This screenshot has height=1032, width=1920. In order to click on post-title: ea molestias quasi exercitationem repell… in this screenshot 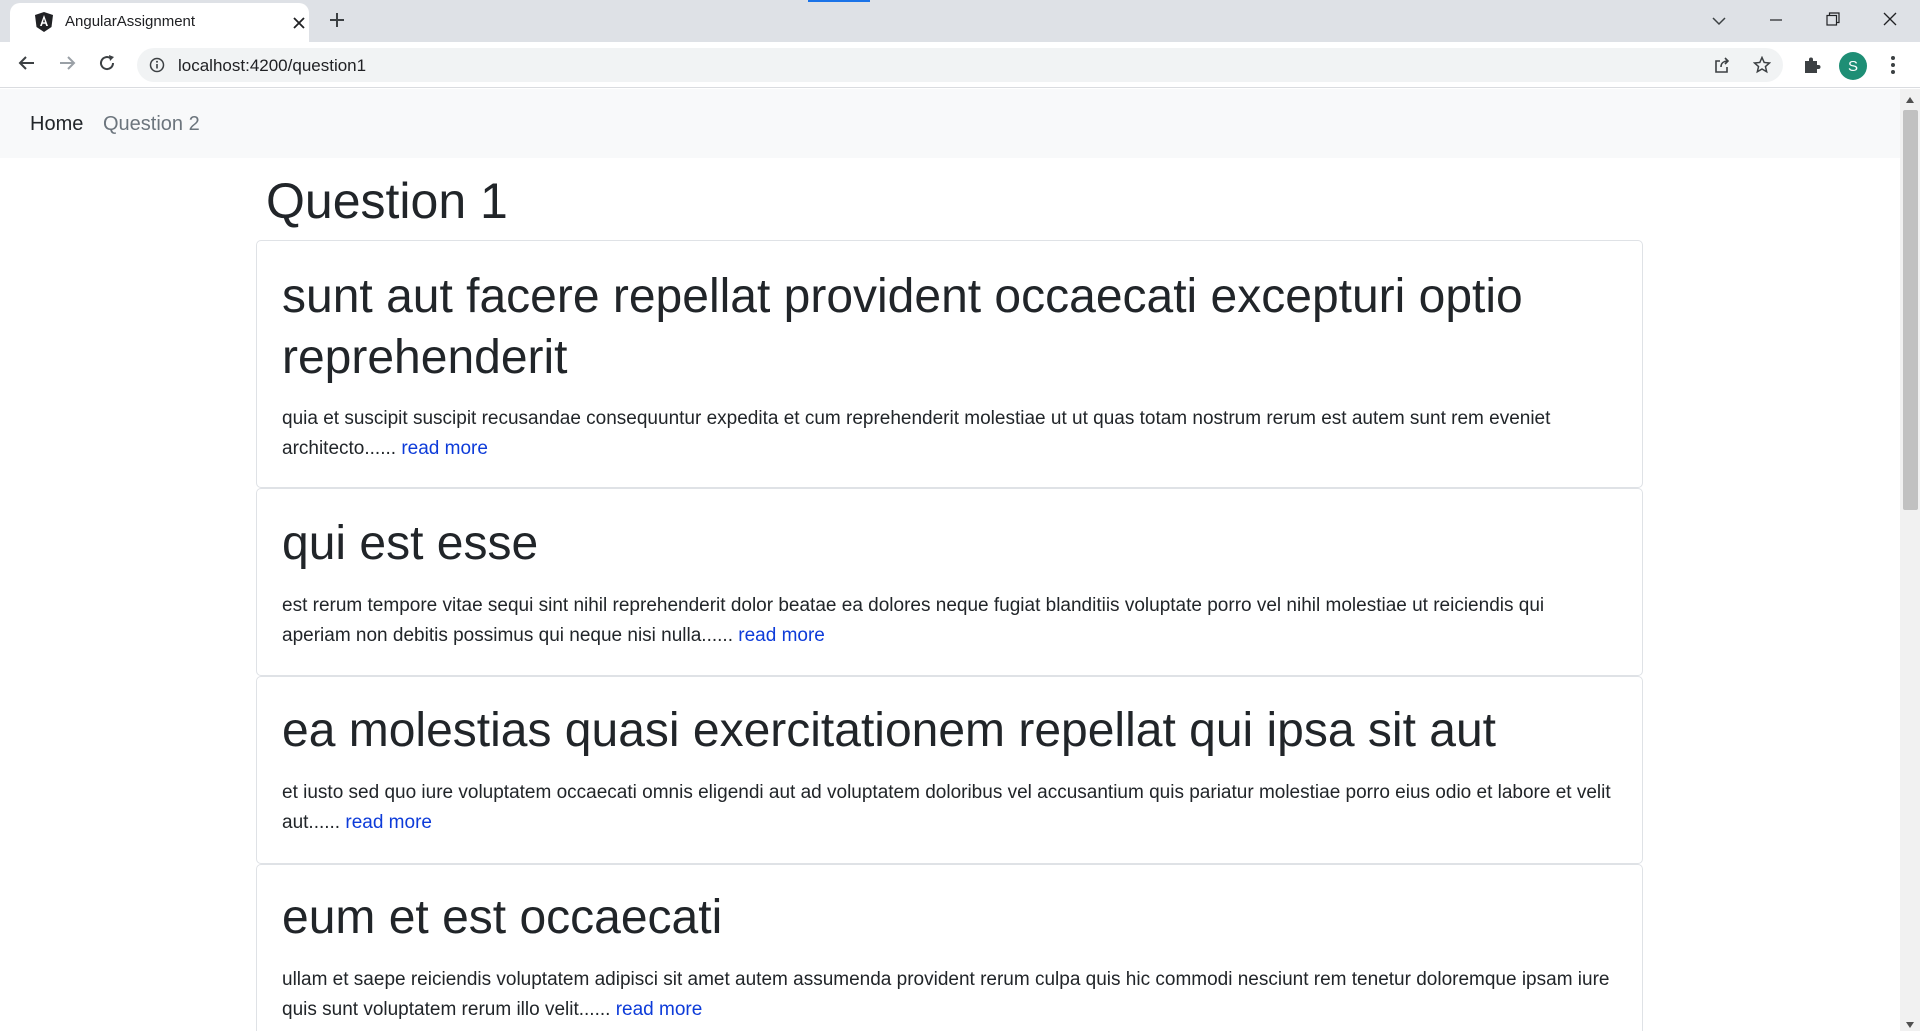, I will do `click(889, 730)`.